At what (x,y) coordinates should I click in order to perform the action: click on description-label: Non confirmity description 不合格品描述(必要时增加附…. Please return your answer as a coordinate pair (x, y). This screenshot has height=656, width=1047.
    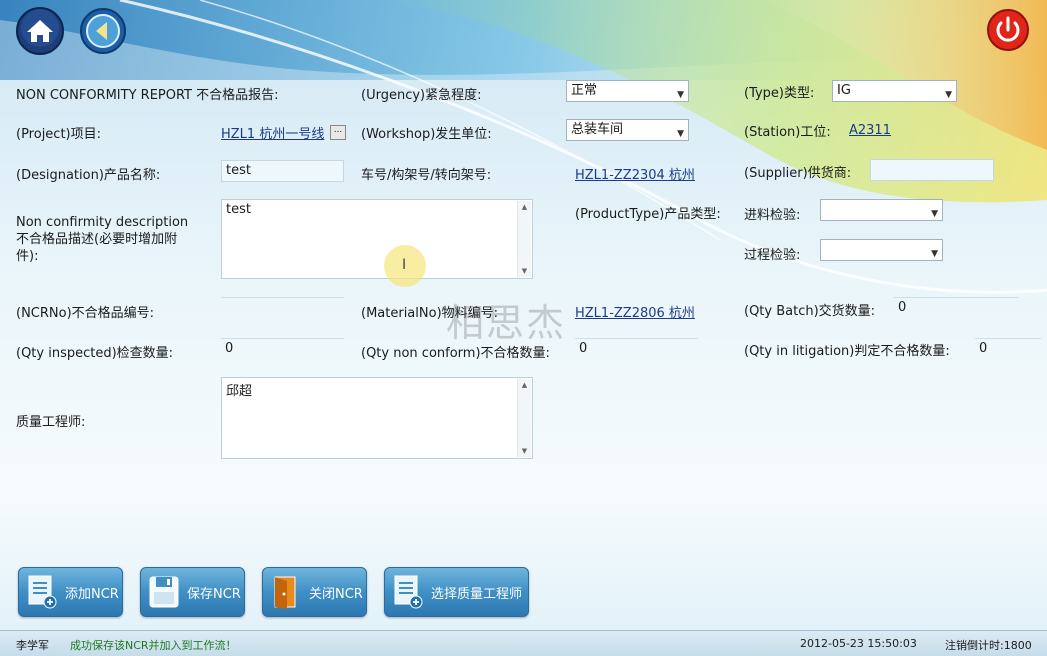
    Looking at the image, I should click on (113, 239).